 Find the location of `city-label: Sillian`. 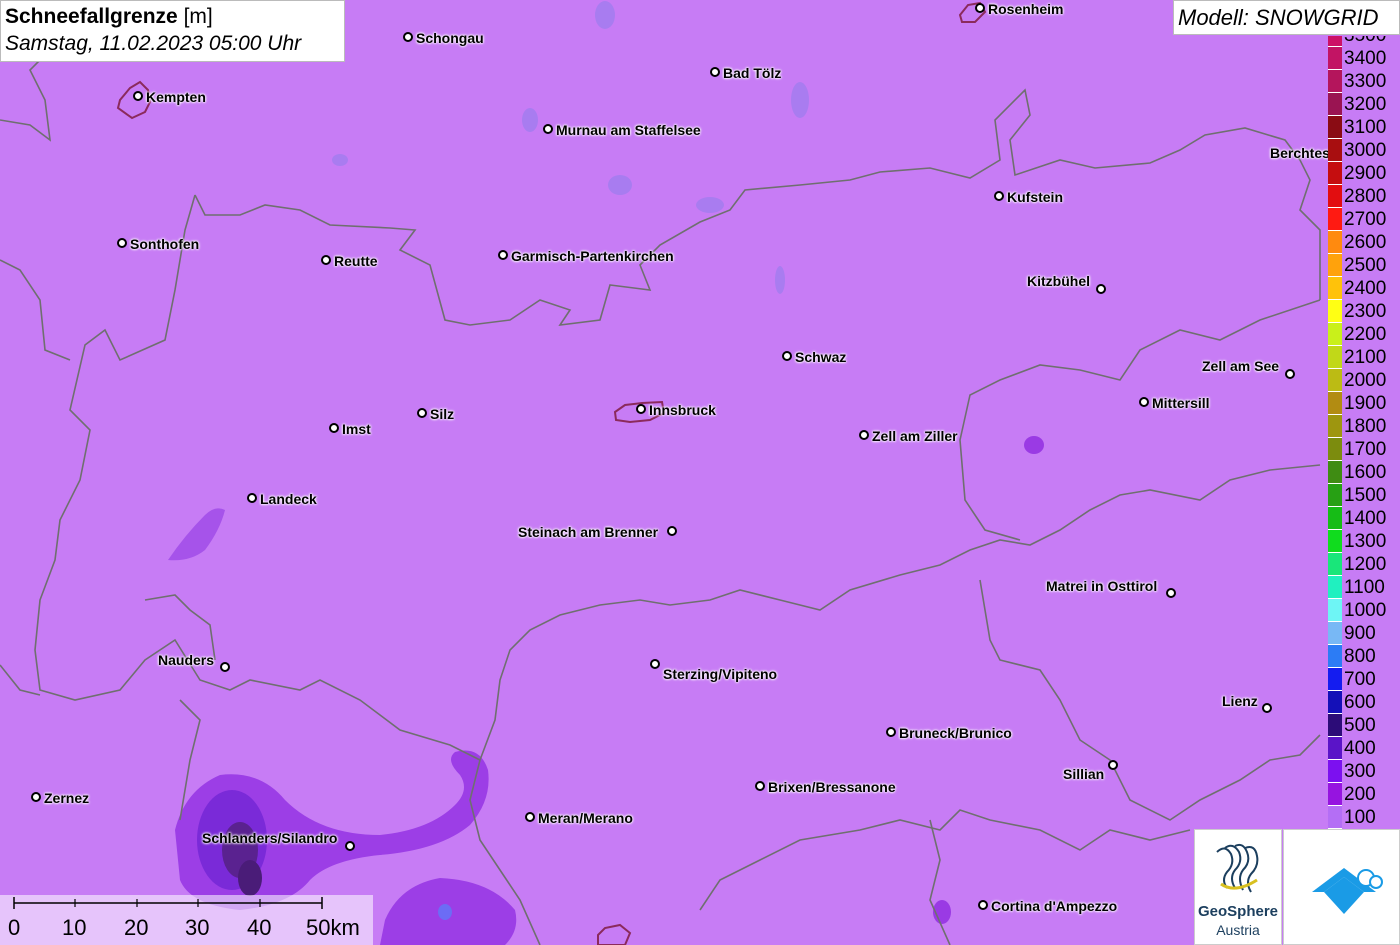

city-label: Sillian is located at coordinates (1084, 774).